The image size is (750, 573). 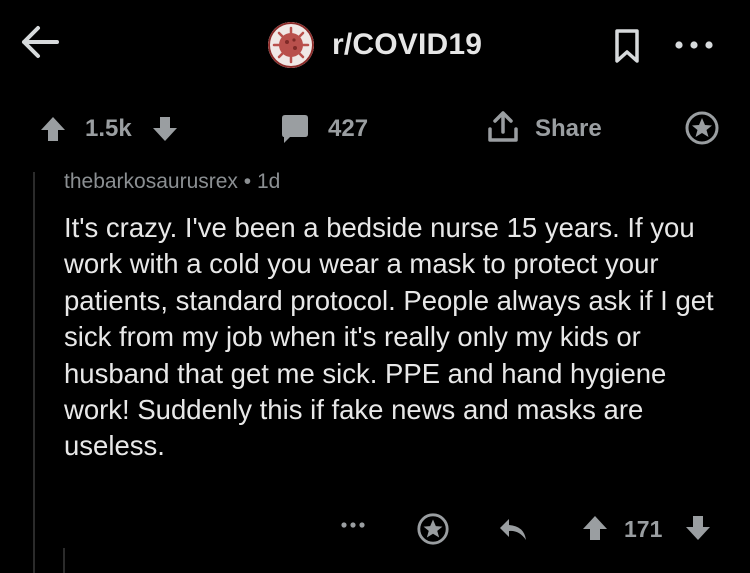 I want to click on comment-author: thebarkosaurusrex, so click(x=151, y=181).